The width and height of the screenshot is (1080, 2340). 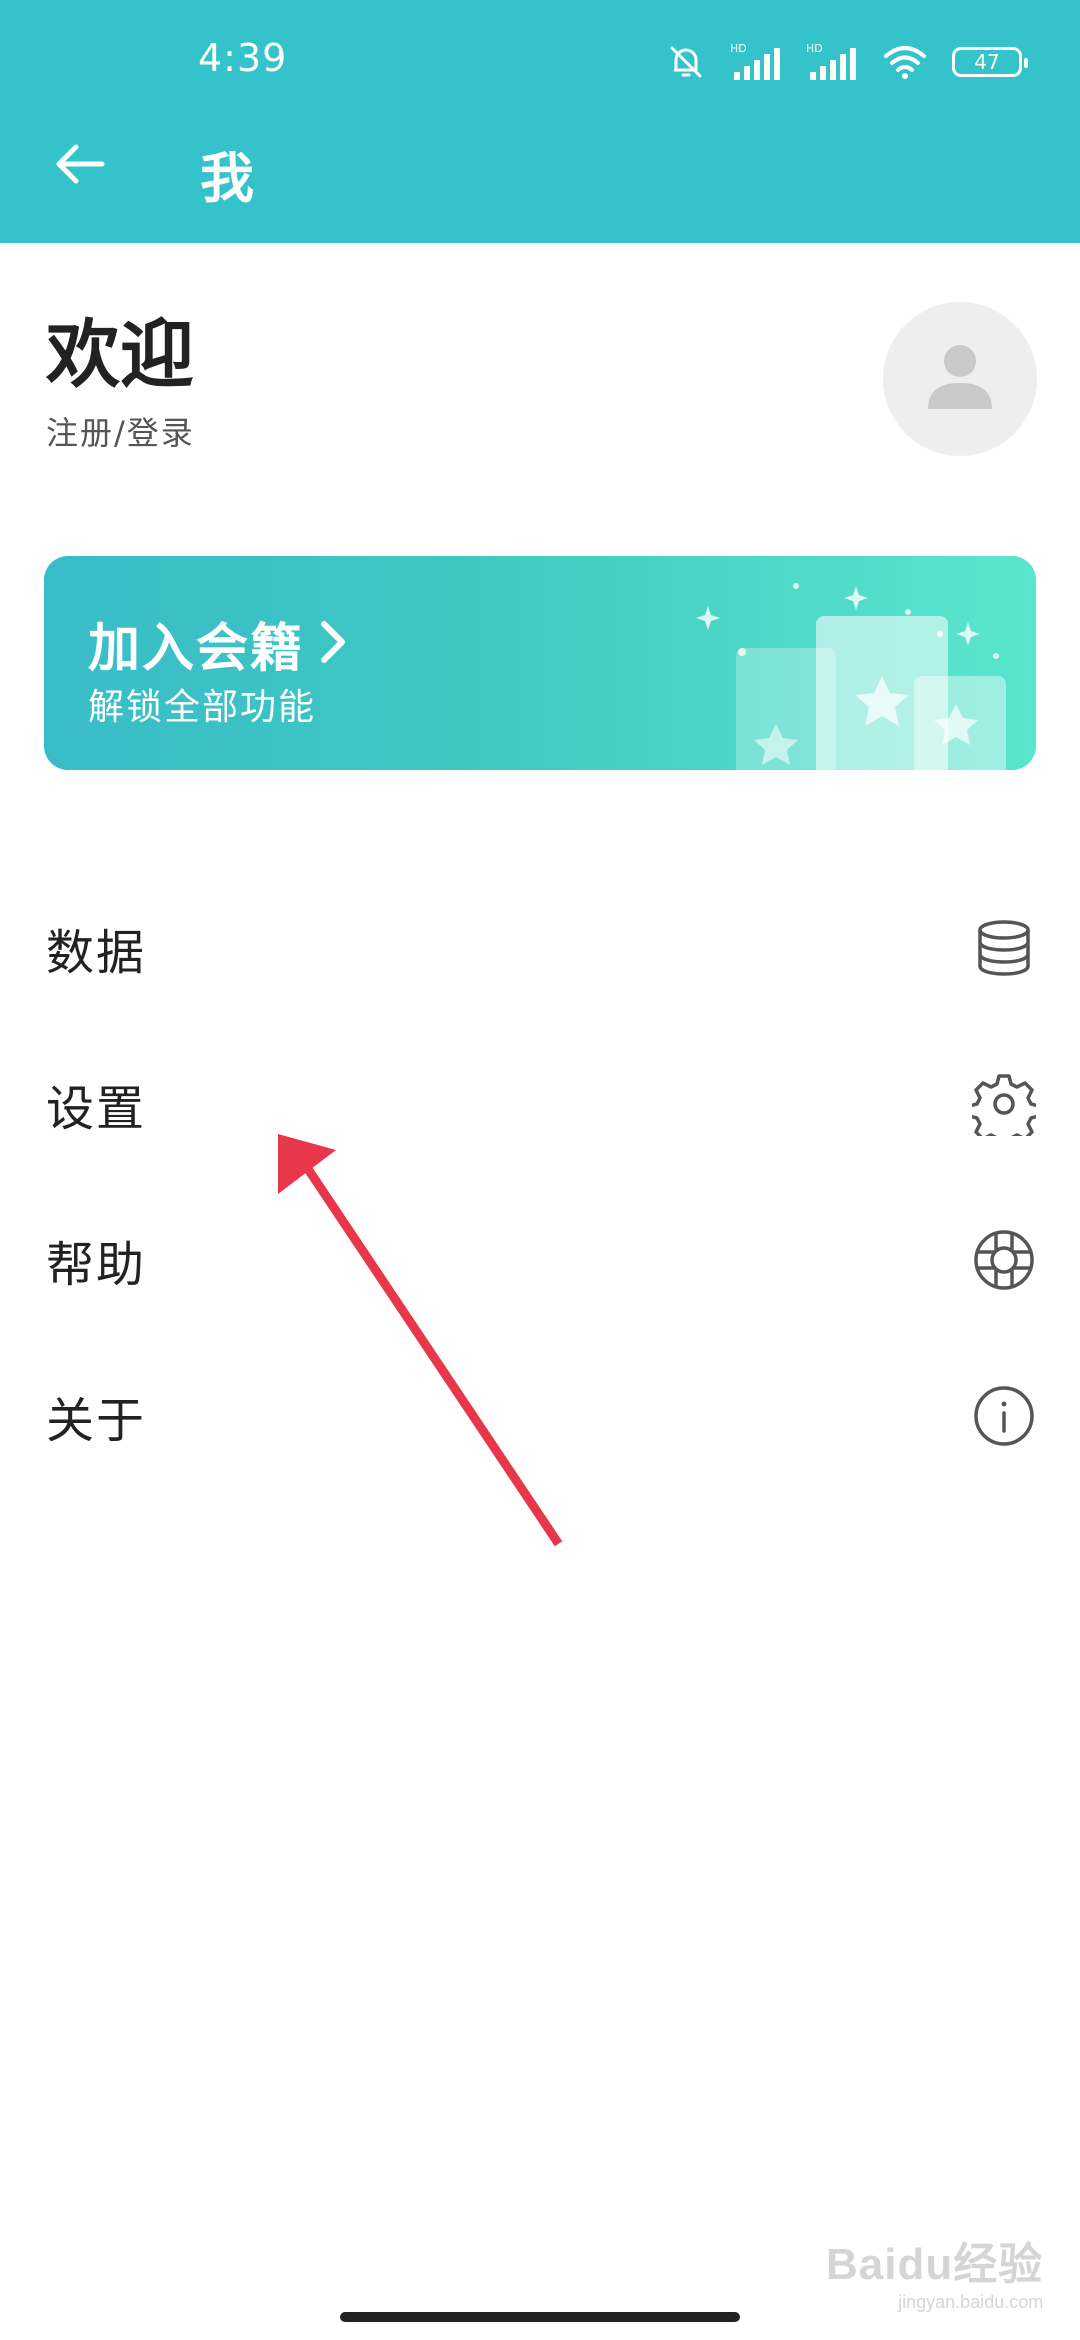 What do you see at coordinates (971, 2302) in the screenshot?
I see `watermark-subtext: jingyan.baidu.com` at bounding box center [971, 2302].